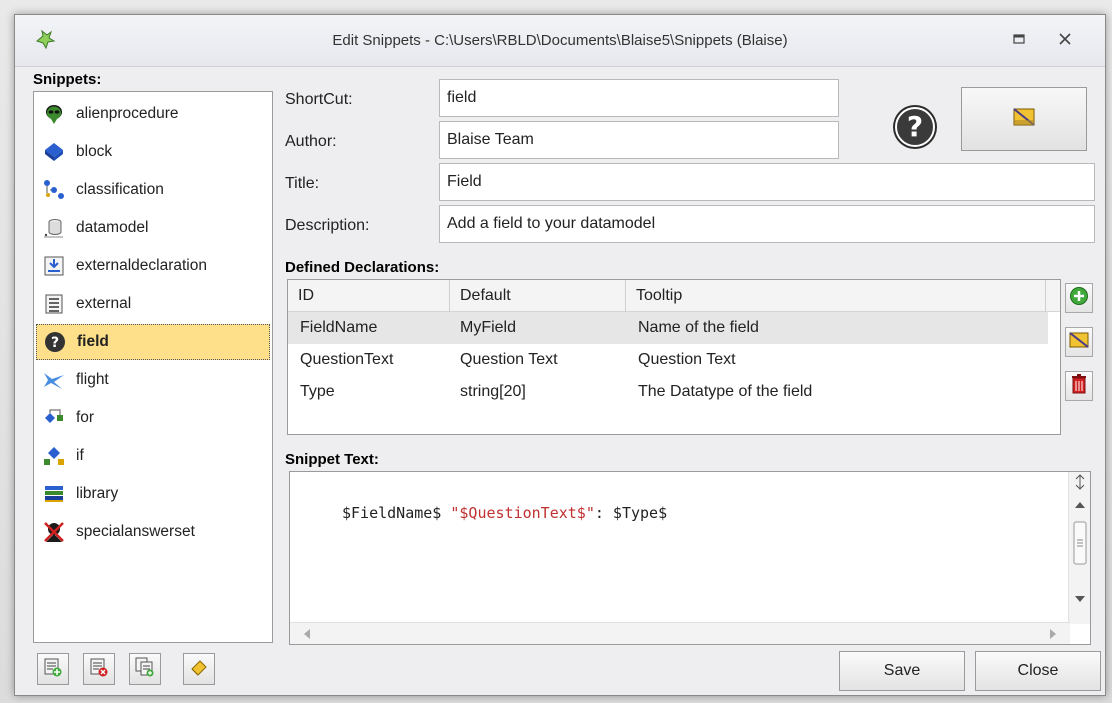 The image size is (1112, 703). What do you see at coordinates (631, 513) in the screenshot?
I see `code-variable: : $Type$` at bounding box center [631, 513].